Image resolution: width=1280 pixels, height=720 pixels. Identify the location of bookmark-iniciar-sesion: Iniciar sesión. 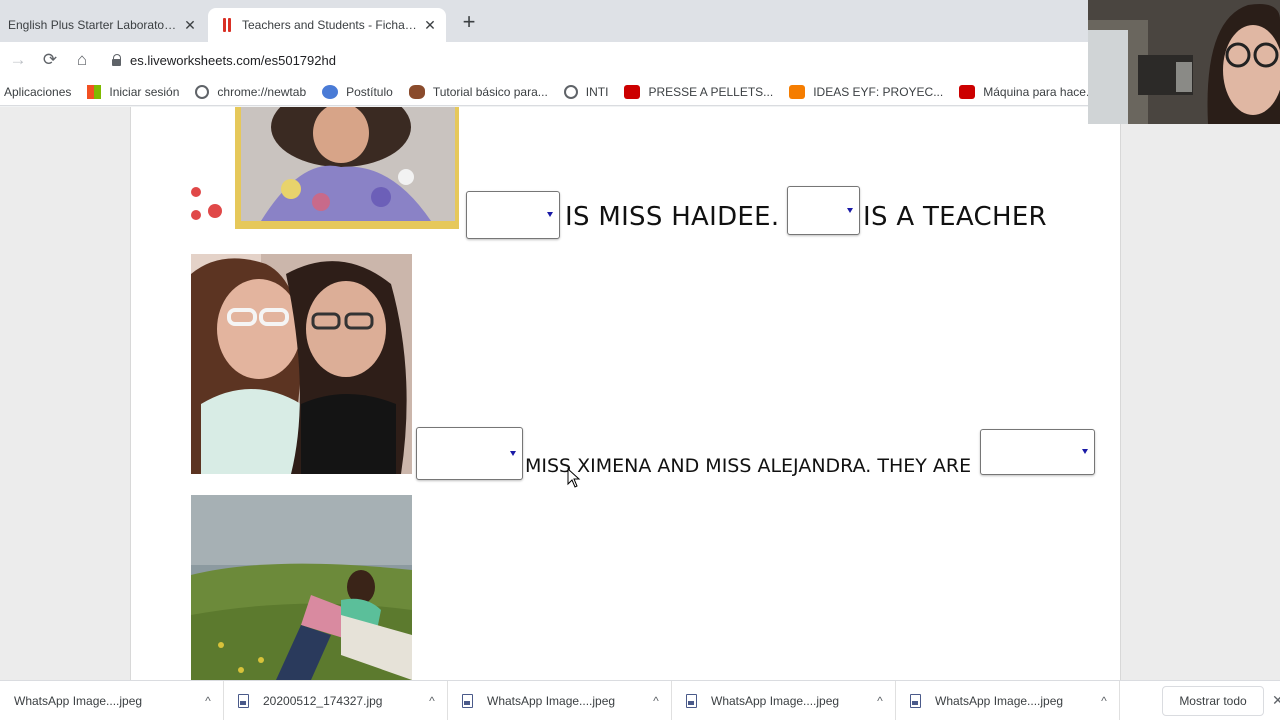
(133, 91).